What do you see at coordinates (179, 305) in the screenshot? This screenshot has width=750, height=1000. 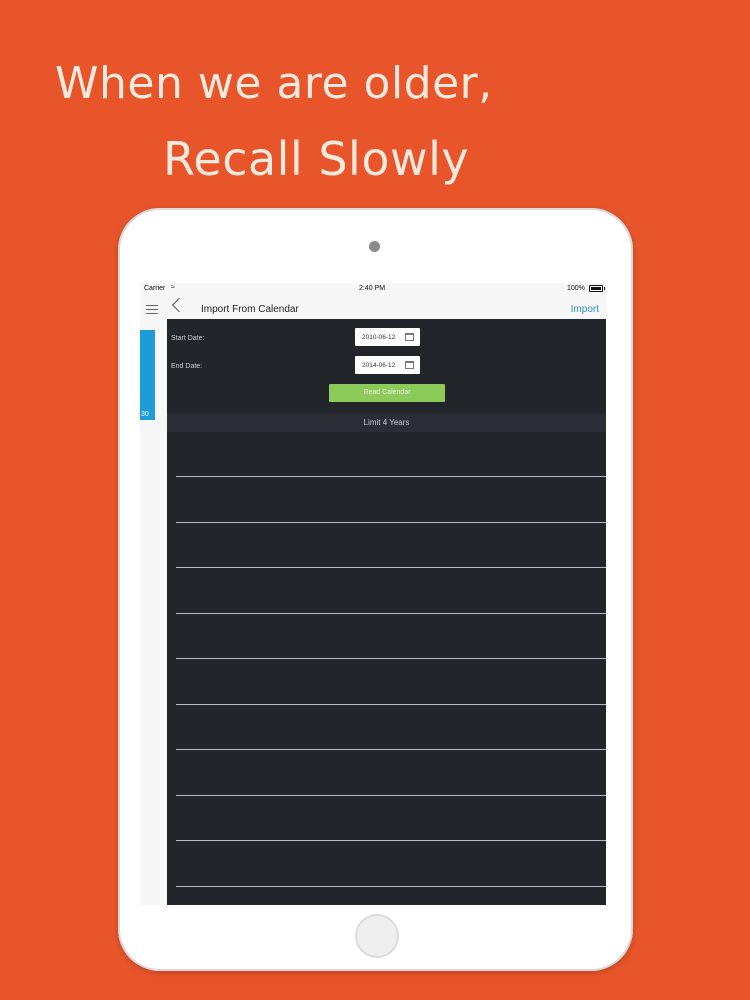 I see `back-chevron-icon` at bounding box center [179, 305].